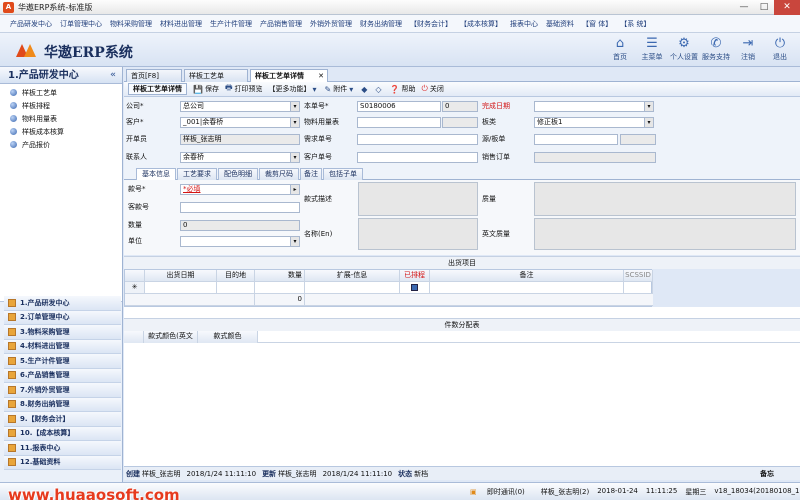 Image resolution: width=800 pixels, height=500 pixels. I want to click on style-field: *必填 ▸, so click(240, 189).